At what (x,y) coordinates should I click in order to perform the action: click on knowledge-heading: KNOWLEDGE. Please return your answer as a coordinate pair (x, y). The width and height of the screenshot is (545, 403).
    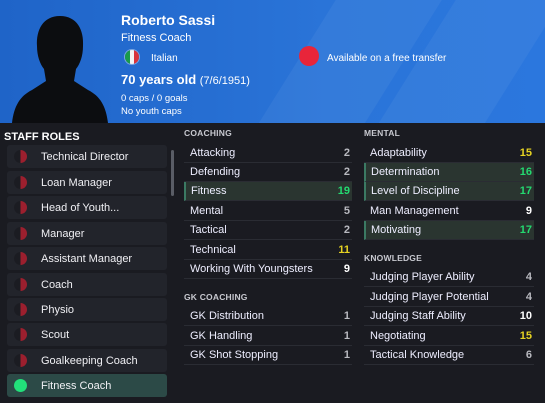
    Looking at the image, I should click on (393, 258).